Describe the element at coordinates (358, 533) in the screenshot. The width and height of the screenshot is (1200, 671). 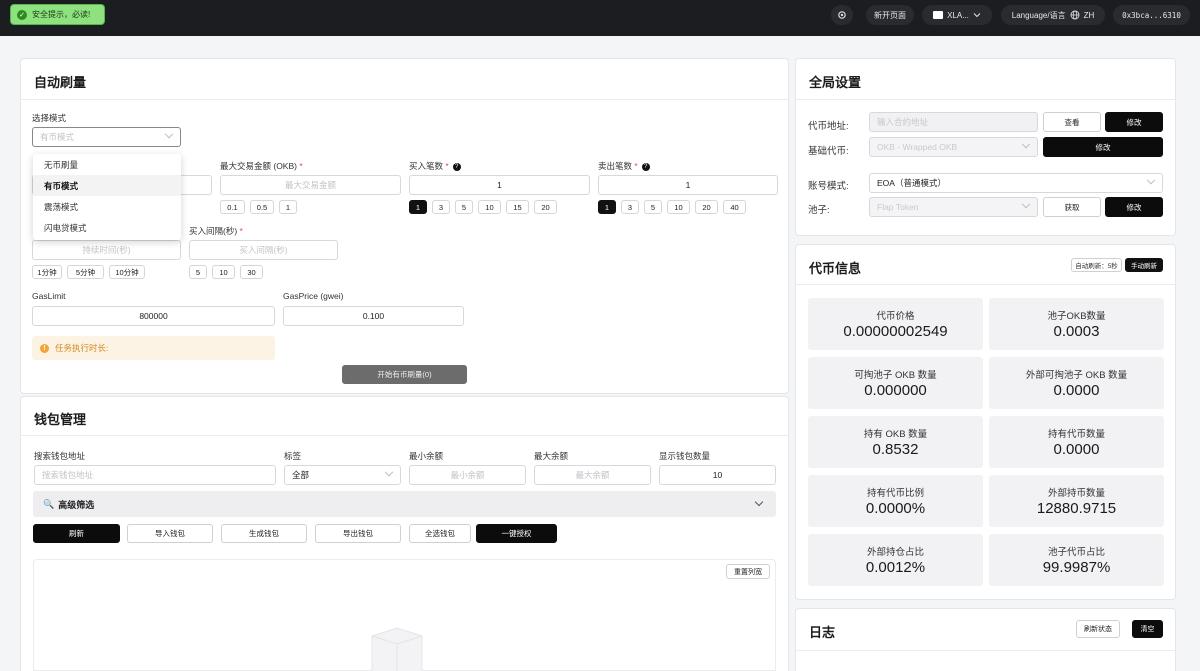
I see `export-wallet-button: 导出钱包` at that location.